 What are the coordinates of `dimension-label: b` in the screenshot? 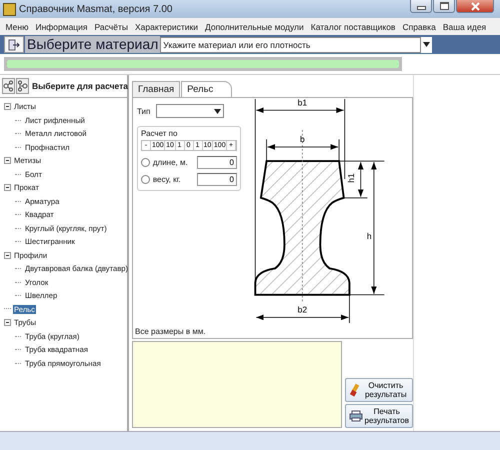 It's located at (302, 139).